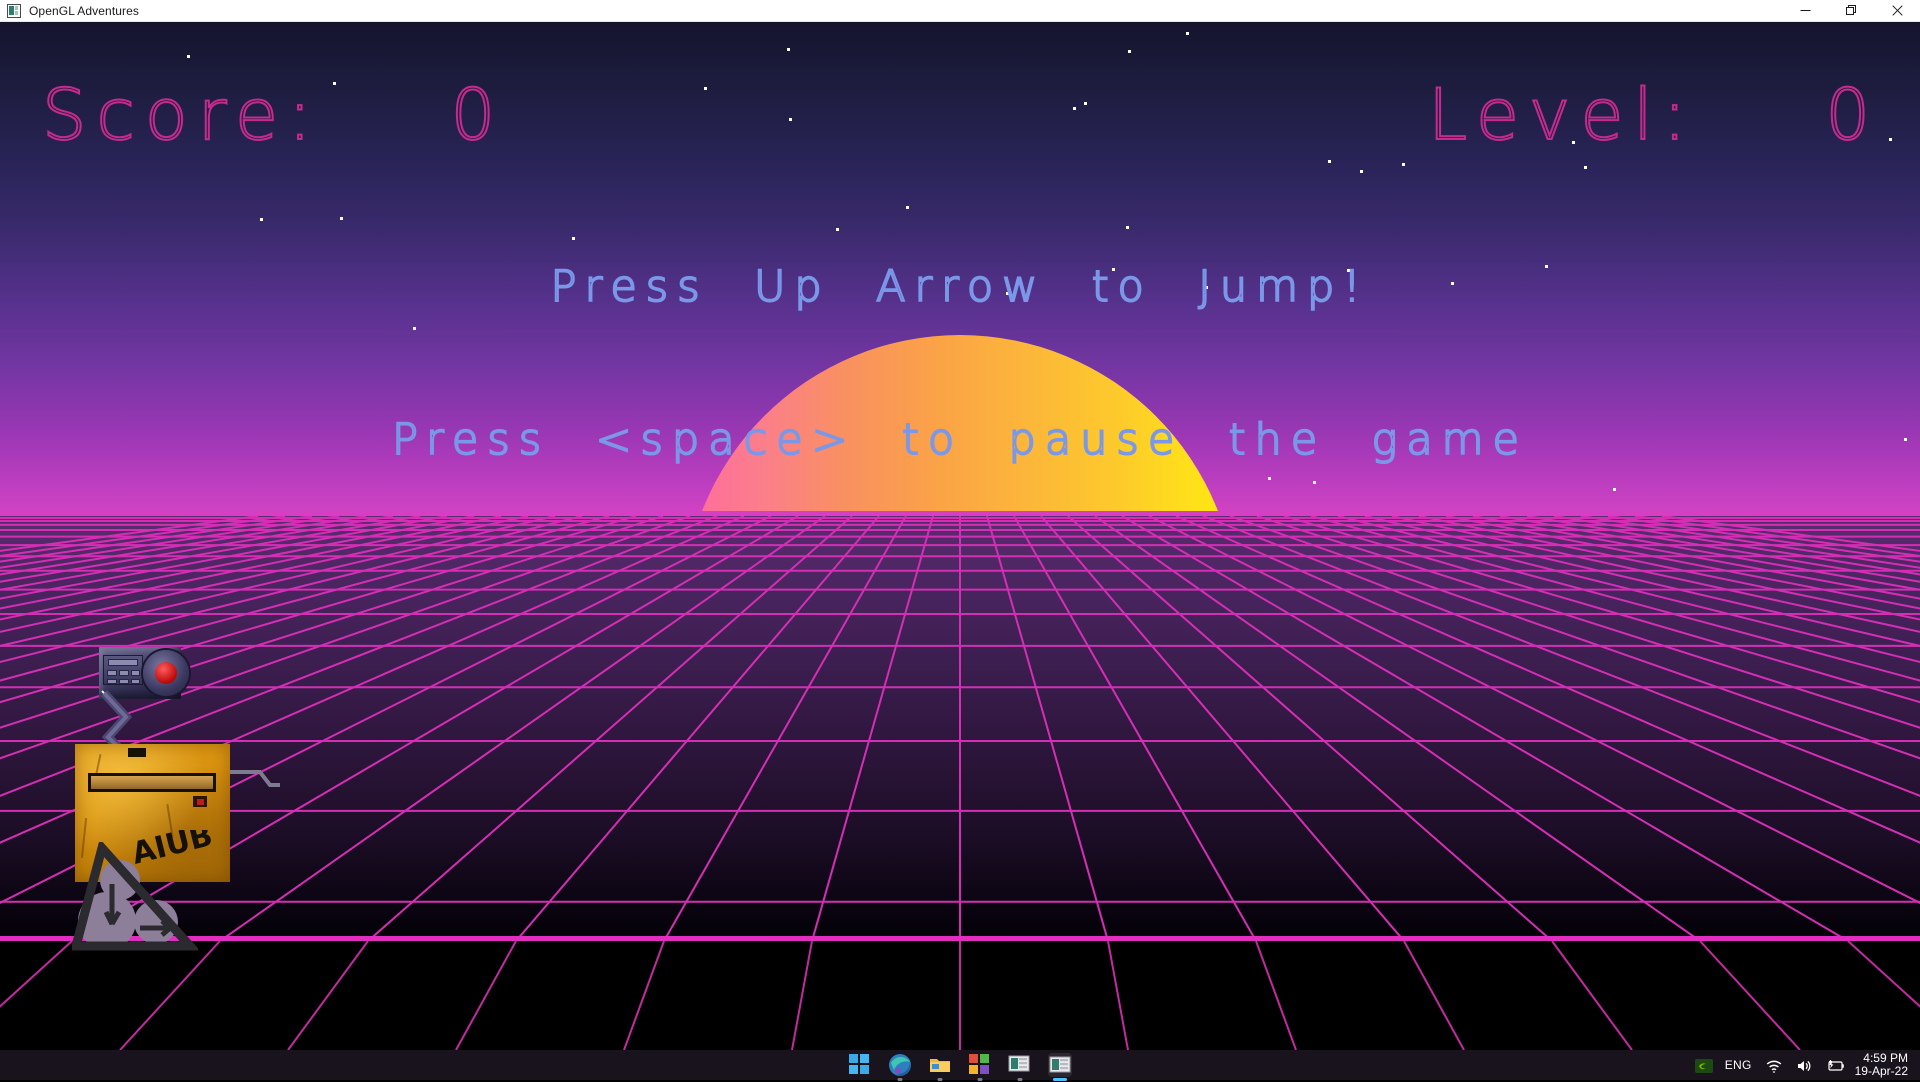 The height and width of the screenshot is (1082, 1920). What do you see at coordinates (1060, 1065) in the screenshot?
I see `opengl-adventures-taskbar-icon` at bounding box center [1060, 1065].